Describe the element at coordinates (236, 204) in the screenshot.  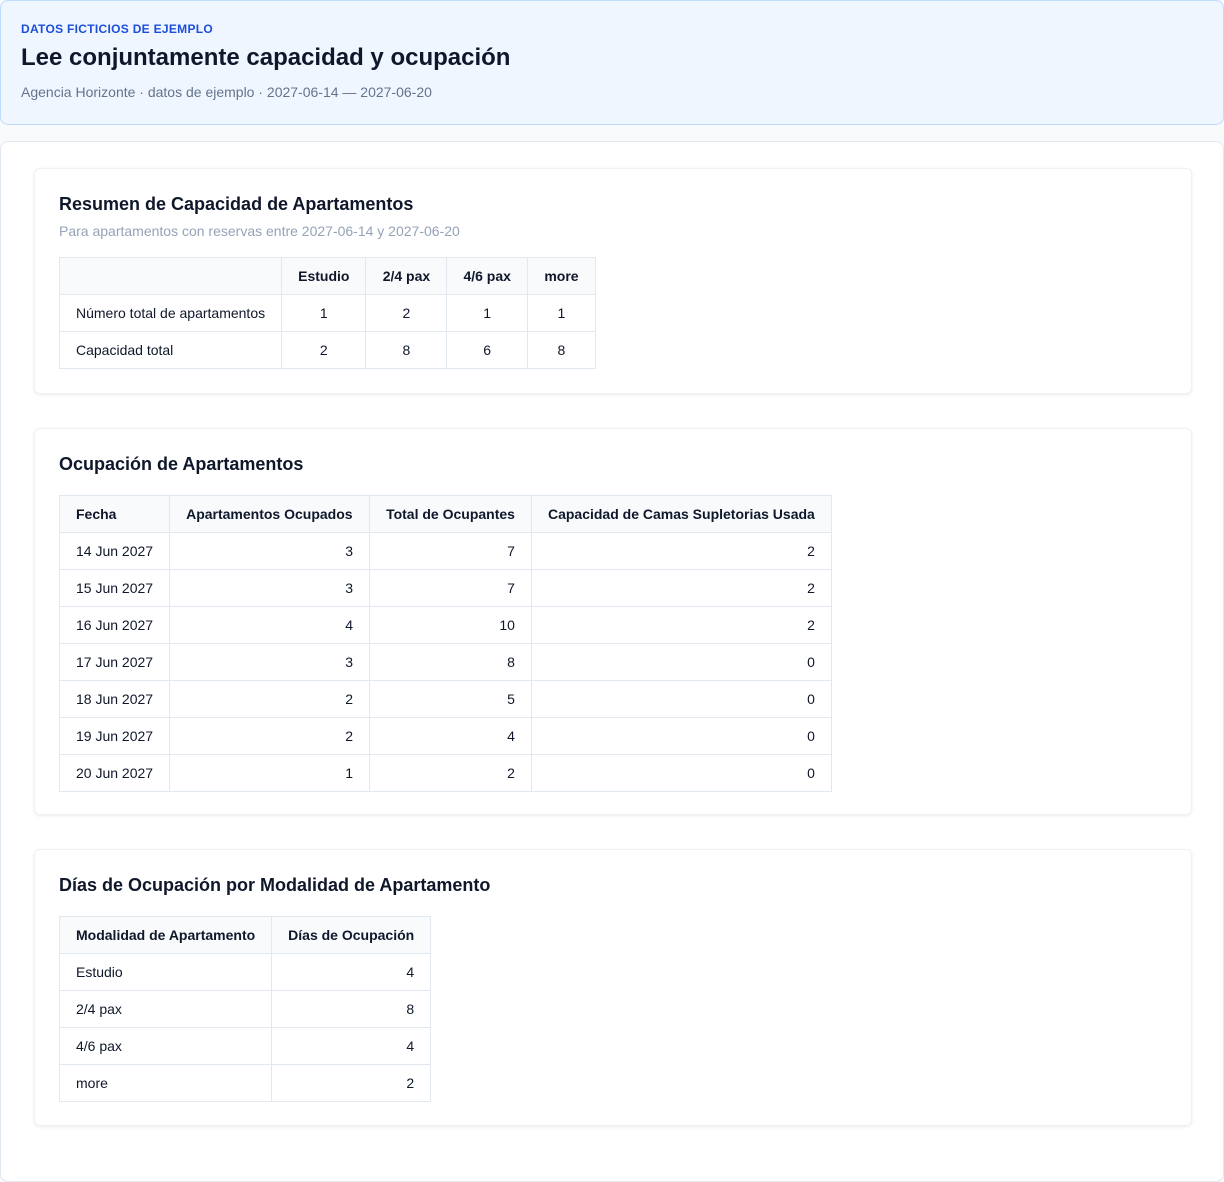
I see `capacity-summary-title: Resumen de Capacidad de Apartamentos` at that location.